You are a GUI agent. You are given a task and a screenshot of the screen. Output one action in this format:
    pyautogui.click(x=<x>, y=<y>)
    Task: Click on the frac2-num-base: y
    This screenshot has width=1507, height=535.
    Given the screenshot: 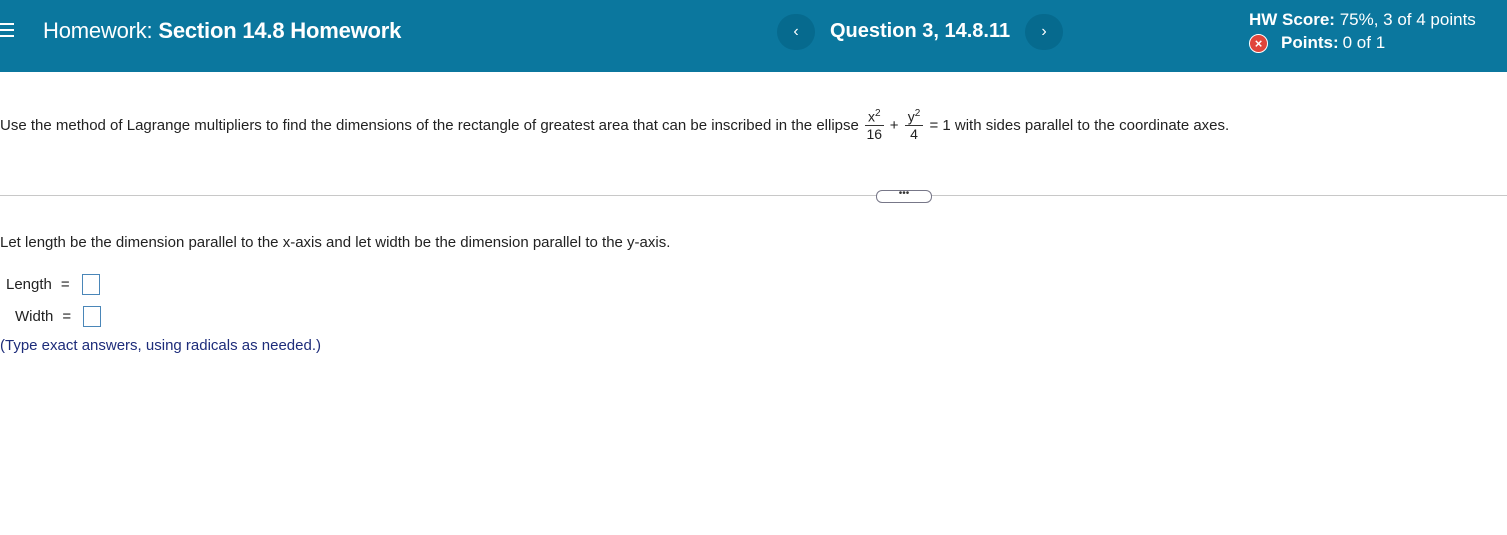 What is the action you would take?
    pyautogui.click(x=911, y=116)
    